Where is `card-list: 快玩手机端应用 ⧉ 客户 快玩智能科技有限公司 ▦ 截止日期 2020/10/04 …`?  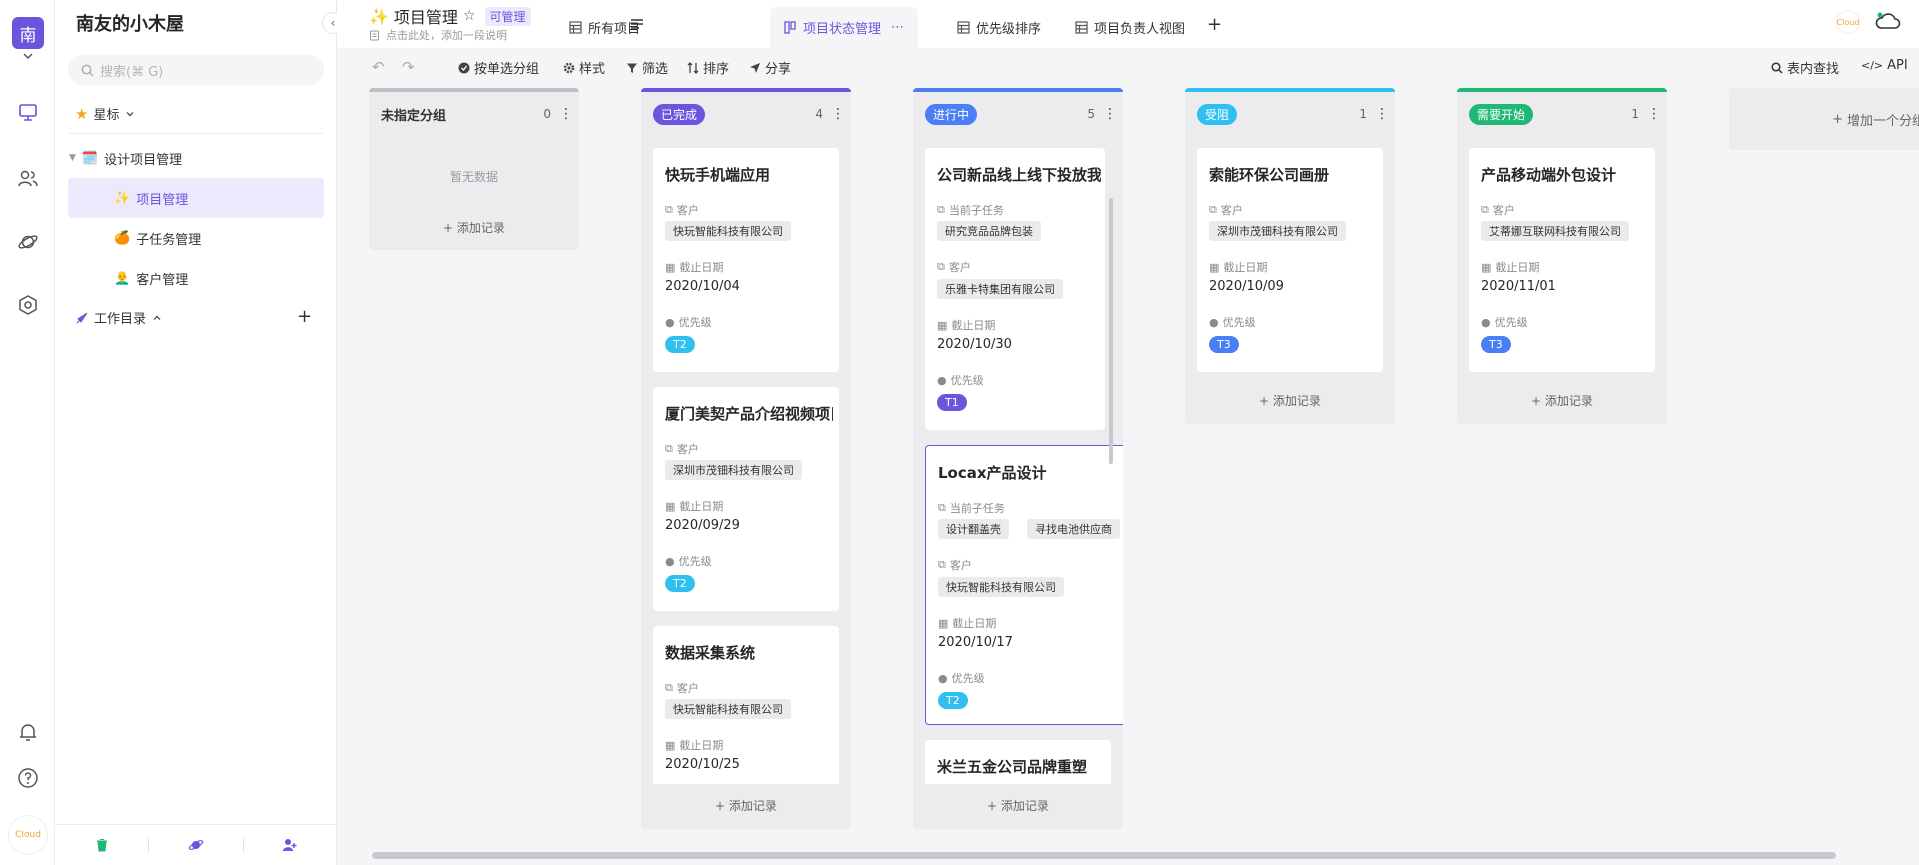
card-list: 快玩手机端应用 ⧉ 客户 快玩智能科技有限公司 ▦ 截止日期 2020/10/04 … is located at coordinates (746, 436).